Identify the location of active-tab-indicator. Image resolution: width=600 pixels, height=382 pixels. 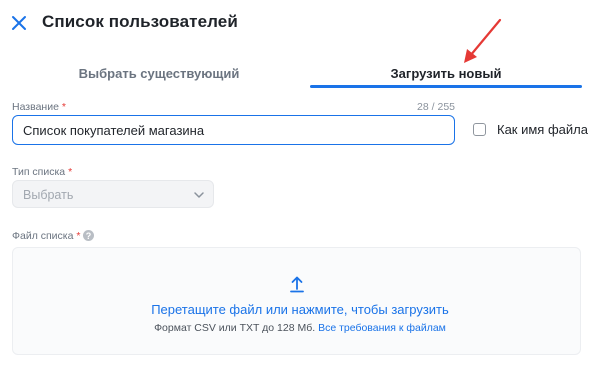
(446, 86).